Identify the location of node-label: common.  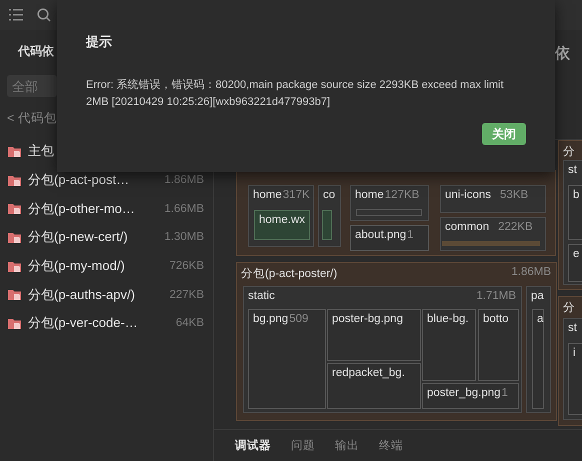
(467, 227).